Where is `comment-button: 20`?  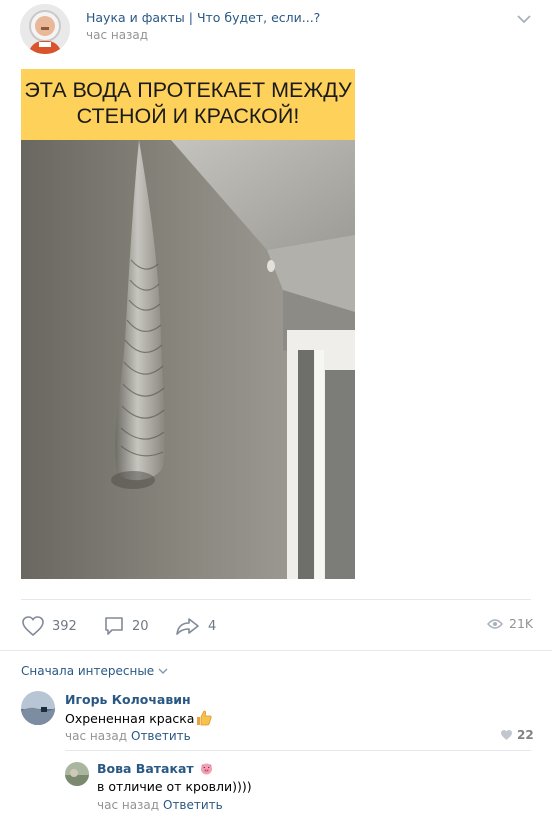
comment-button: 20 is located at coordinates (126, 626).